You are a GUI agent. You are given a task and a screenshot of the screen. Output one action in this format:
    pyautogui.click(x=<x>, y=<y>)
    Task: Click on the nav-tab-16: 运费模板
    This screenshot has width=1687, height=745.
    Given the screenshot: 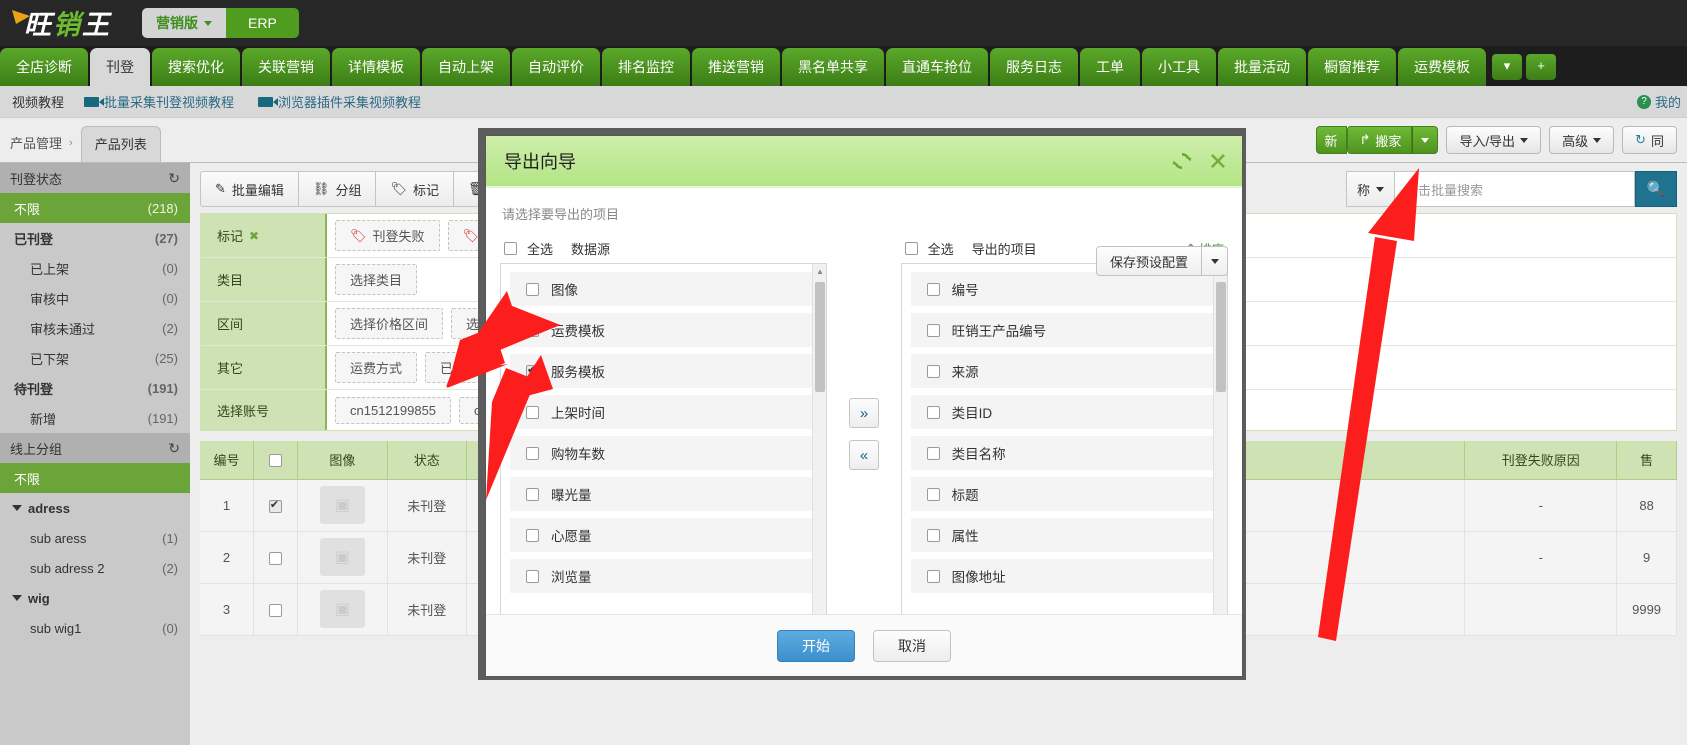 What is the action you would take?
    pyautogui.click(x=1442, y=67)
    